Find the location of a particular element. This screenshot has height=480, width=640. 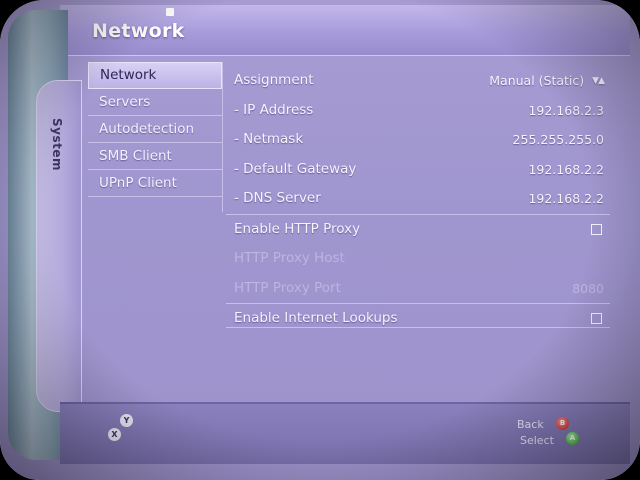

menu-item-network: Network is located at coordinates (155, 75).